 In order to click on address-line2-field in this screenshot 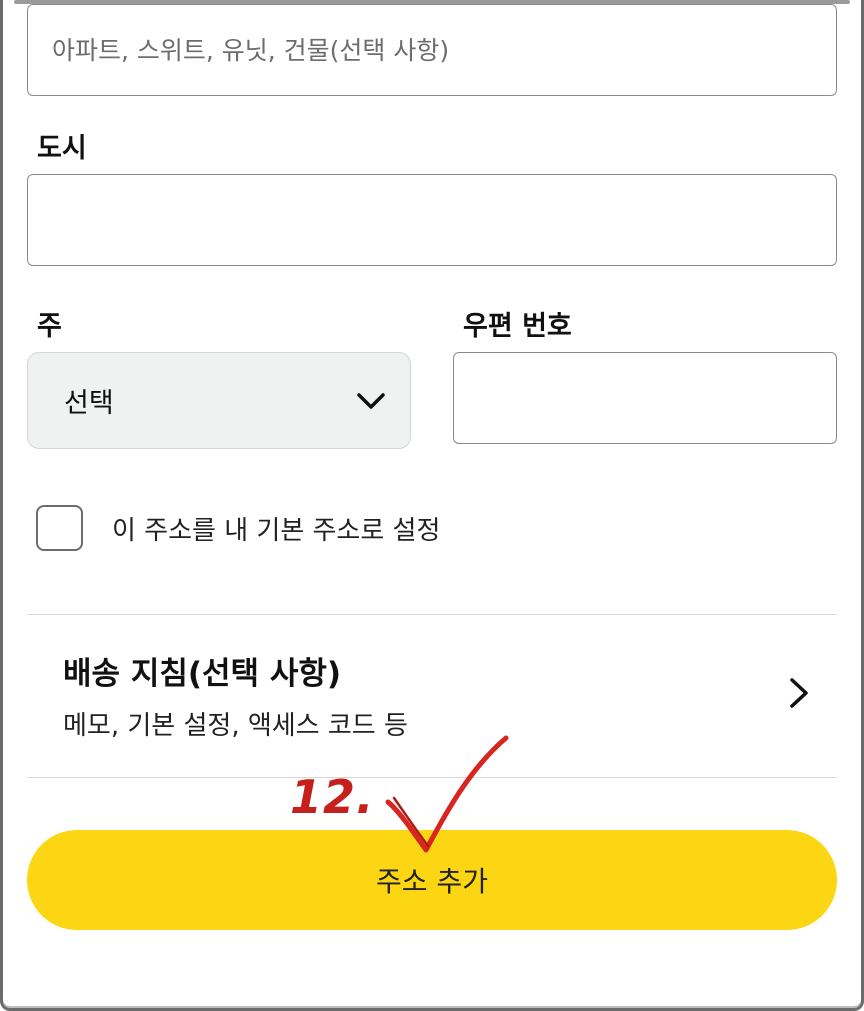, I will do `click(432, 50)`.